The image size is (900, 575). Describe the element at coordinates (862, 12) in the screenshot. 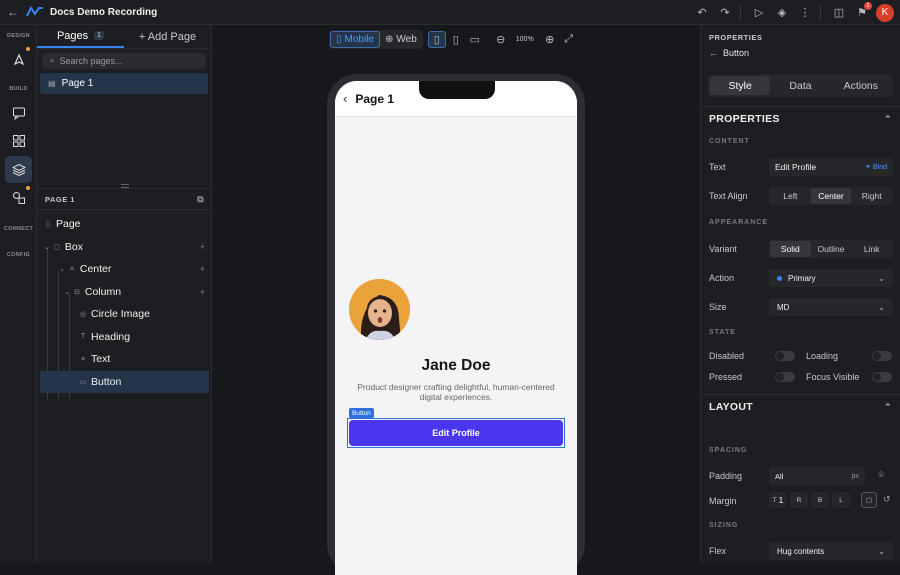

I see `bell-icon: ⚑ 1` at that location.